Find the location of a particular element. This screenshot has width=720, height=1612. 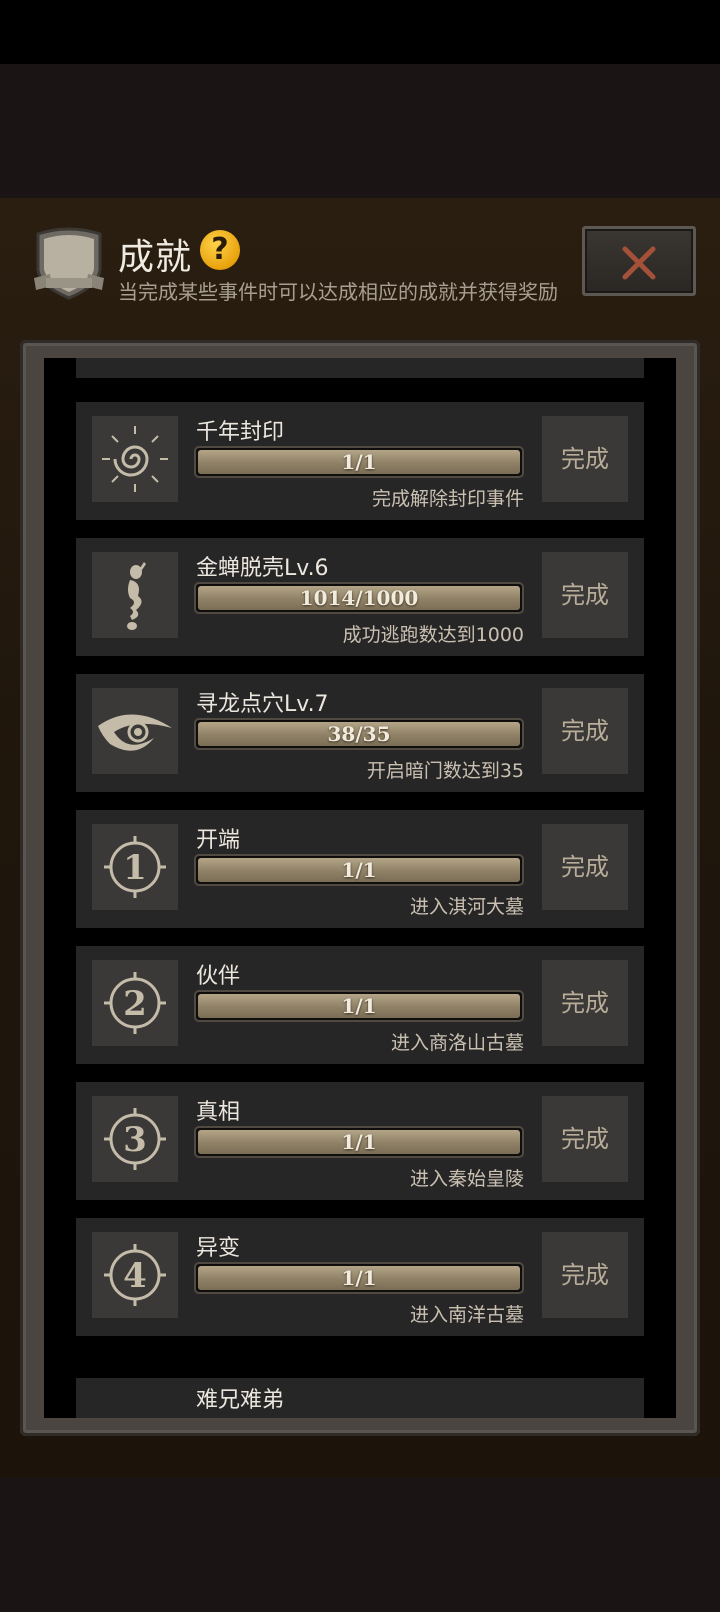

status-bar is located at coordinates (360, 32).